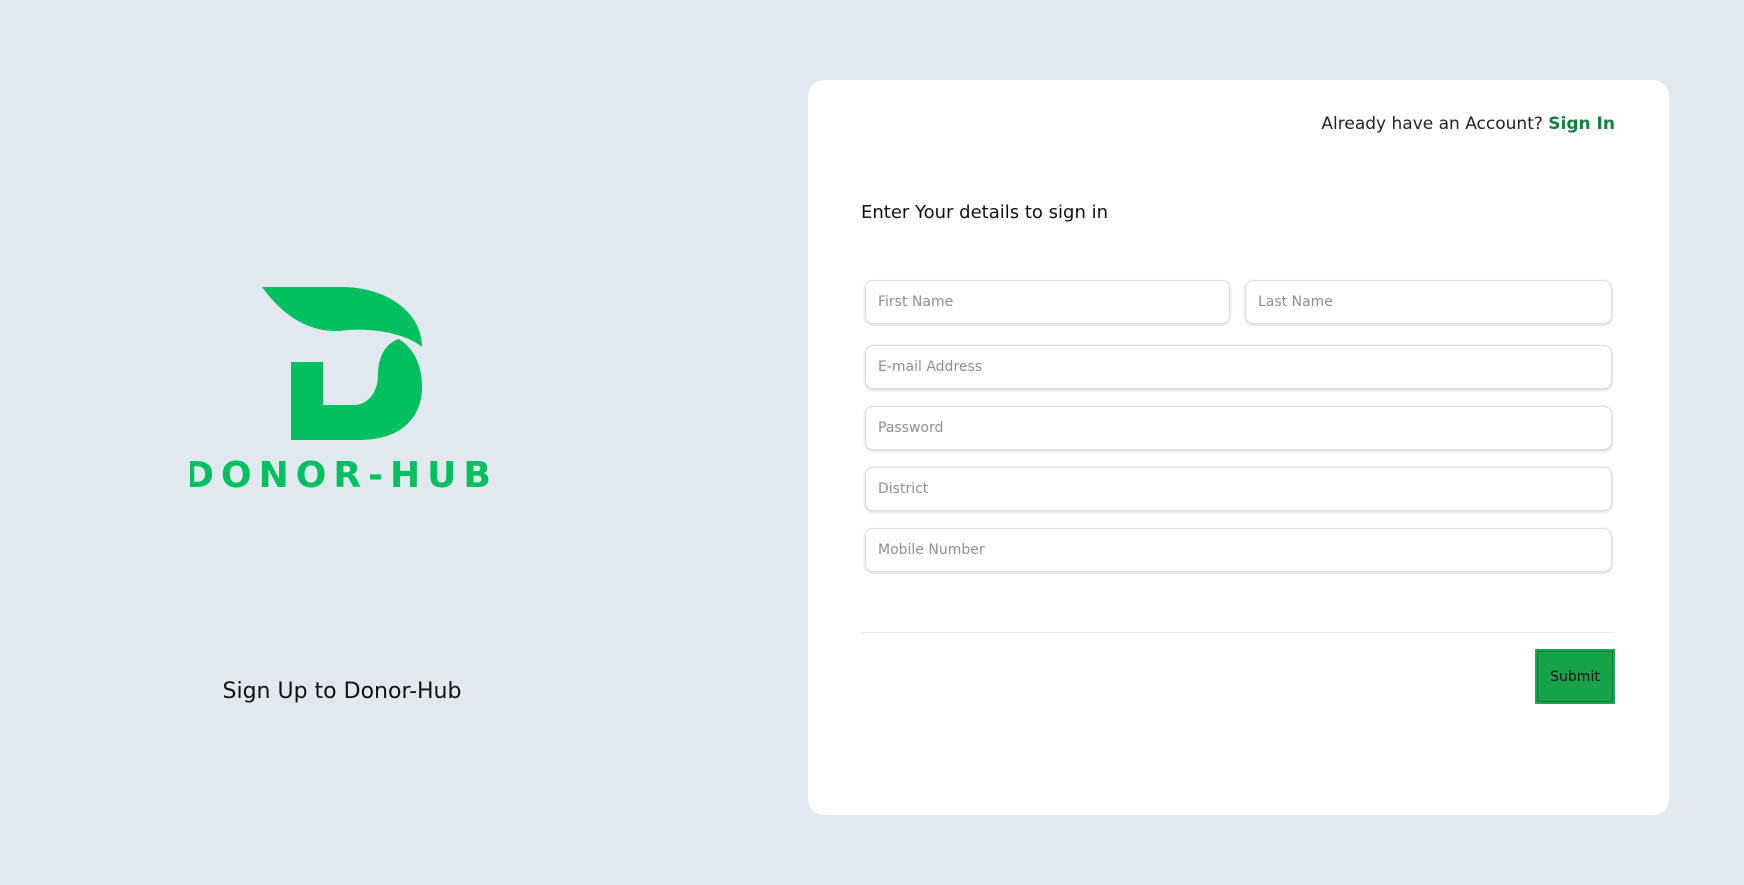  What do you see at coordinates (342, 691) in the screenshot?
I see `signup-caption: Sign Up to Donor-Hub` at bounding box center [342, 691].